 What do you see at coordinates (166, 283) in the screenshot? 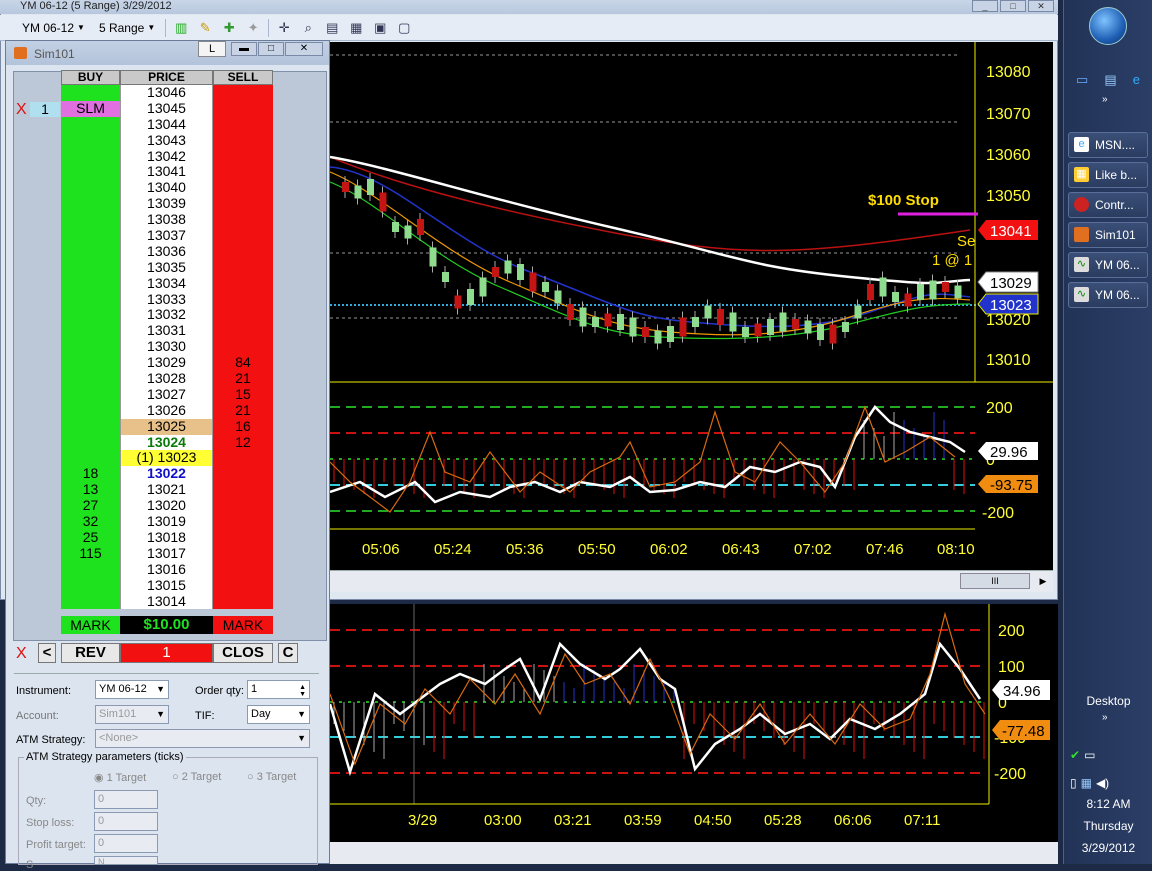
I see `price-cell: 13034` at bounding box center [166, 283].